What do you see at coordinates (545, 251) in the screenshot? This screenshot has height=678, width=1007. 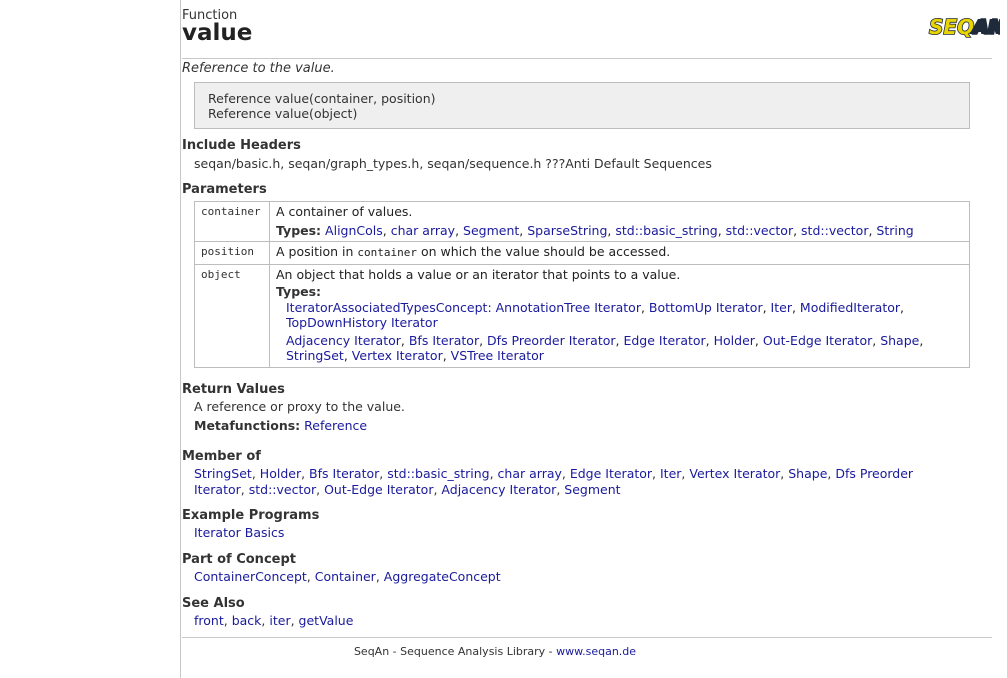 I see `param-desc-text: on which the value should be accessed.` at bounding box center [545, 251].